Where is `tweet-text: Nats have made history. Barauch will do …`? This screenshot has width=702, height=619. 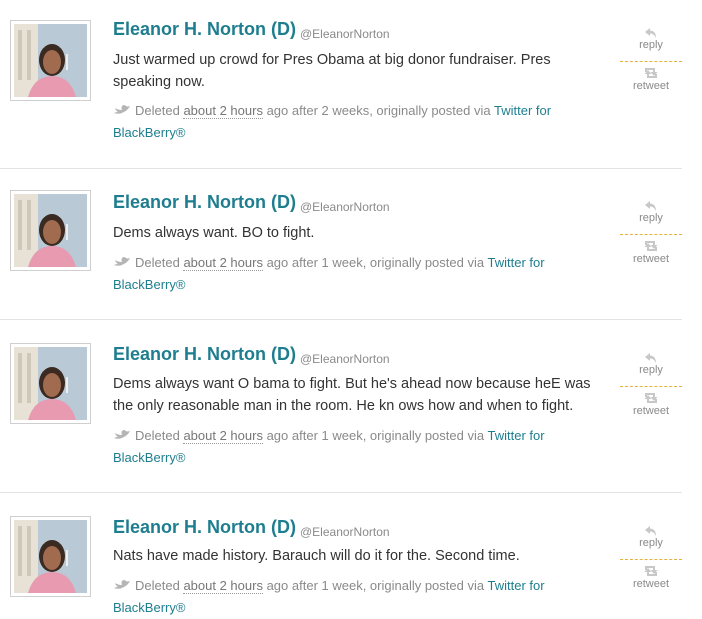 tweet-text: Nats have made history. Barauch will do … is located at coordinates (316, 556).